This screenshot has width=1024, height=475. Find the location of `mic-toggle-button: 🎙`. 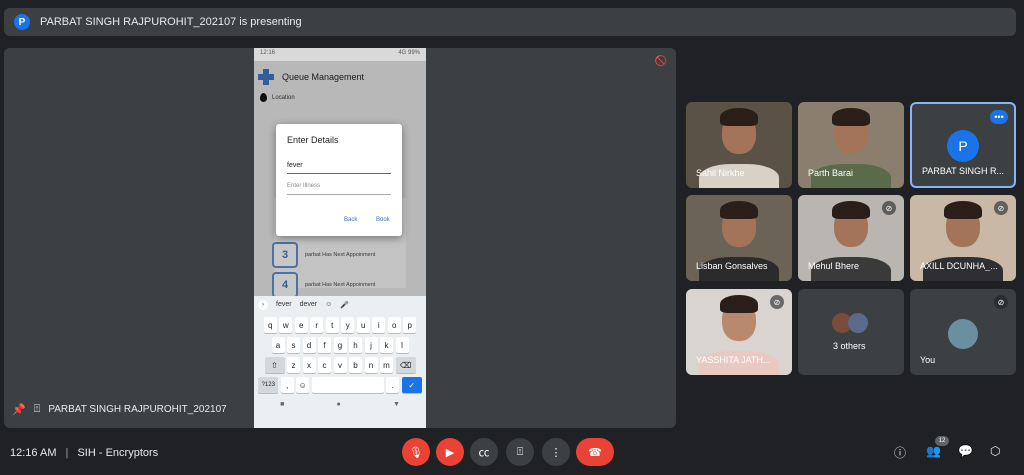

mic-toggle-button: 🎙 is located at coordinates (416, 452).